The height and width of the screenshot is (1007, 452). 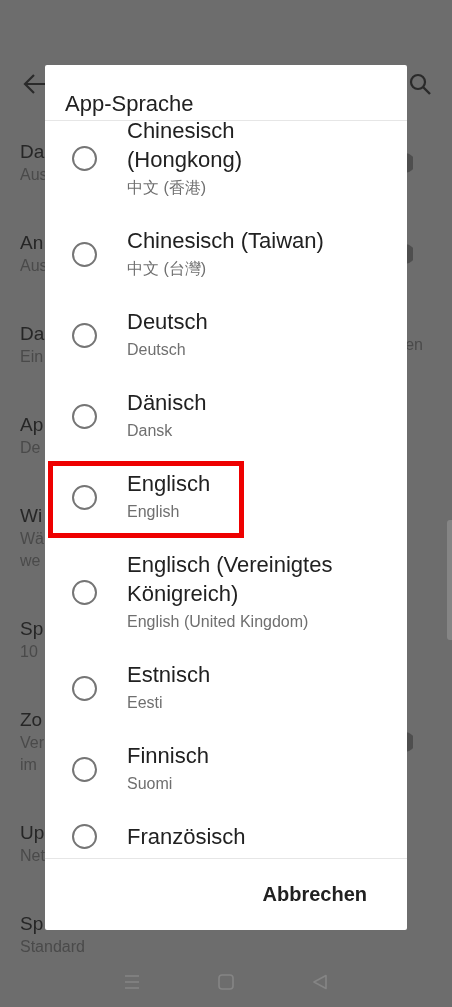 What do you see at coordinates (167, 322) in the screenshot?
I see `language-name: Deutsch` at bounding box center [167, 322].